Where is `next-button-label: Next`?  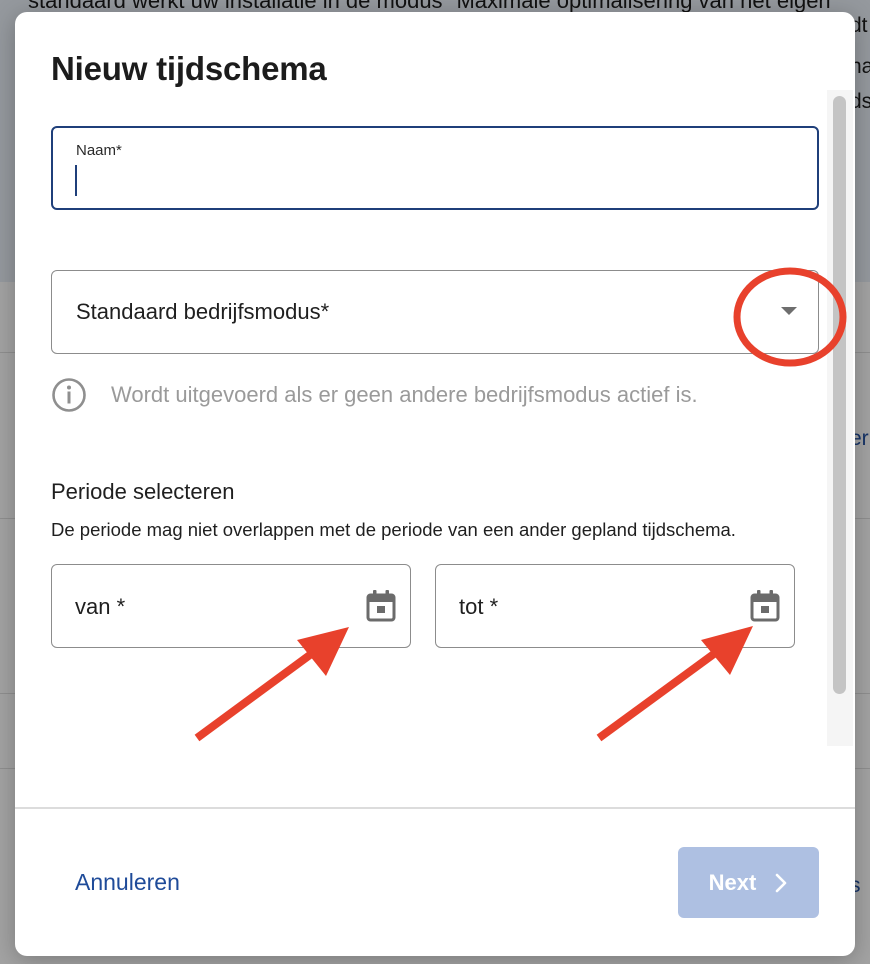 next-button-label: Next is located at coordinates (732, 882).